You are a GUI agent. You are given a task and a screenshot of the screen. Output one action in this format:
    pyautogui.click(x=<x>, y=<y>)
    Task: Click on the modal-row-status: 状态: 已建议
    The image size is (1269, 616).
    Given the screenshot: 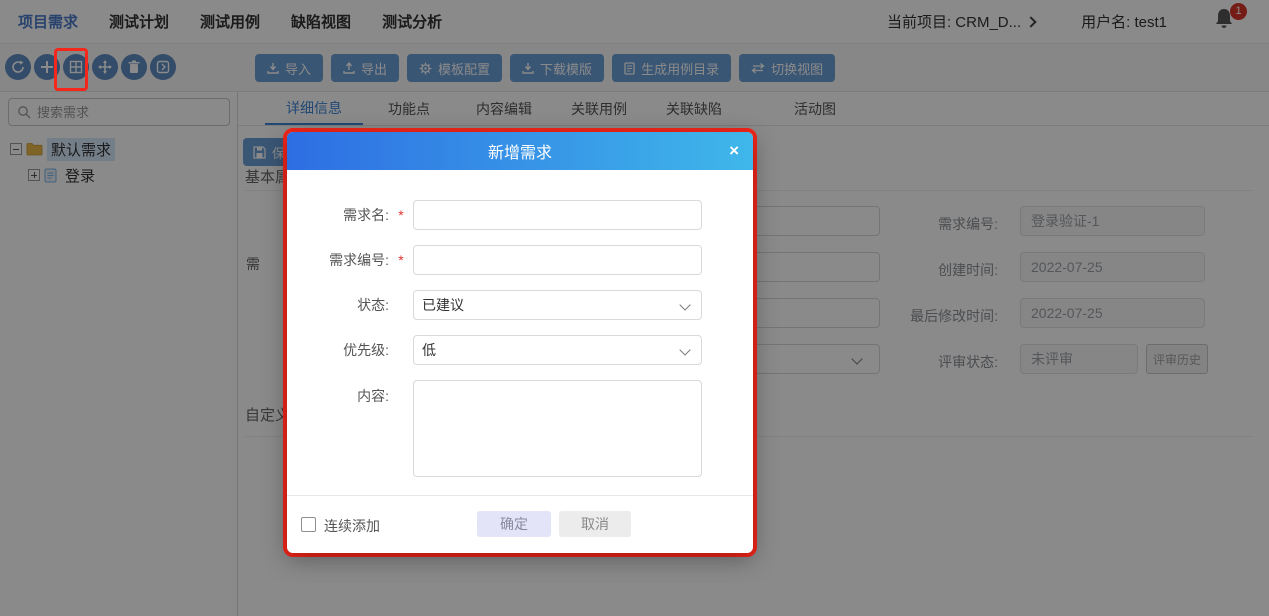 What is the action you would take?
    pyautogui.click(x=494, y=305)
    